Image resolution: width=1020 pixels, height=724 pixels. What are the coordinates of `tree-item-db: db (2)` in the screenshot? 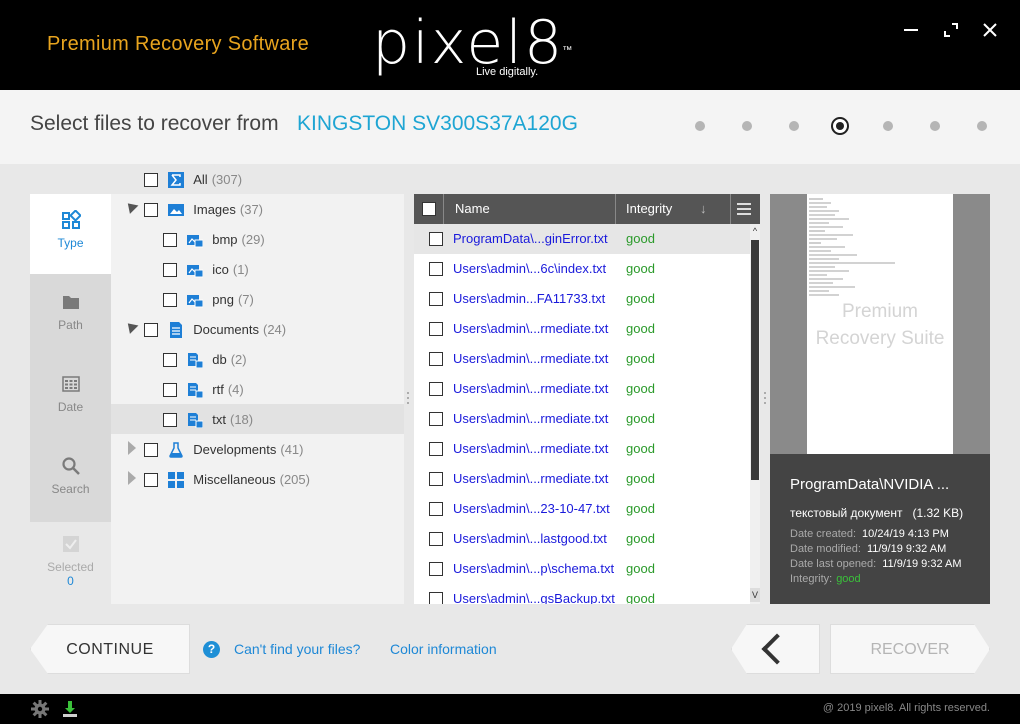 It's located at (205, 359).